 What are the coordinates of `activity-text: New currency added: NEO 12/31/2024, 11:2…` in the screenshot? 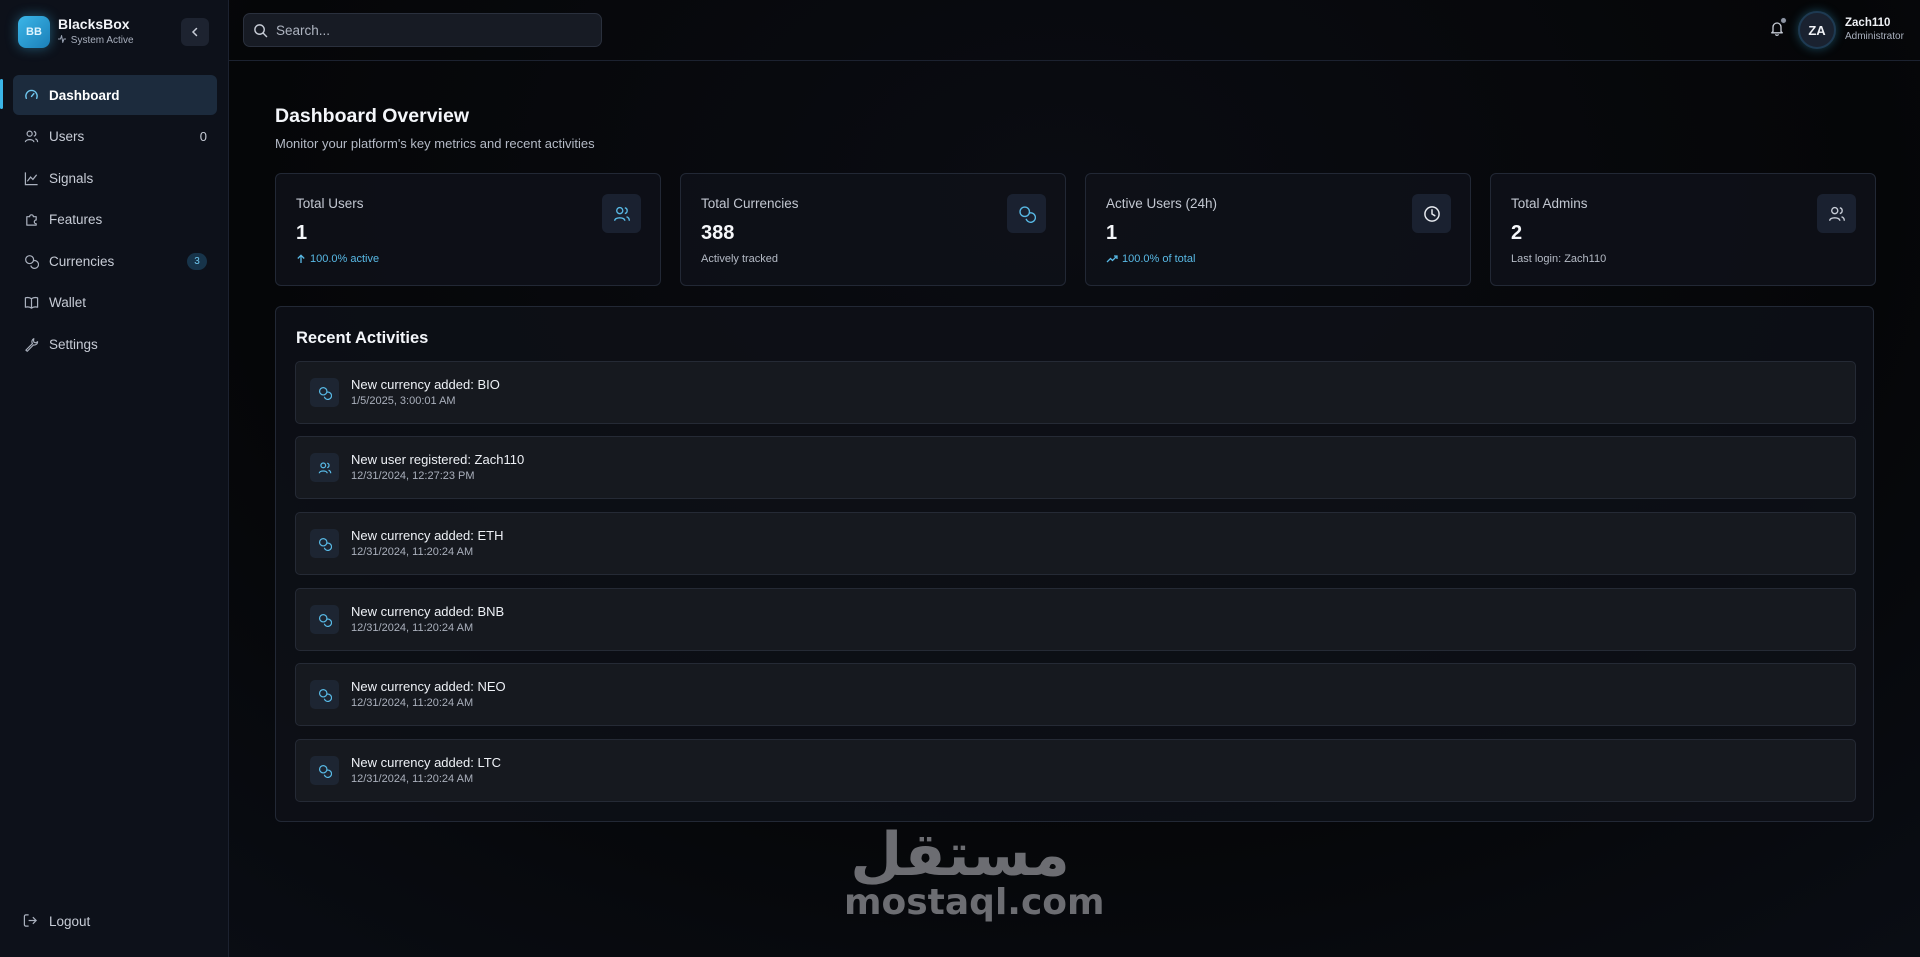 It's located at (428, 694).